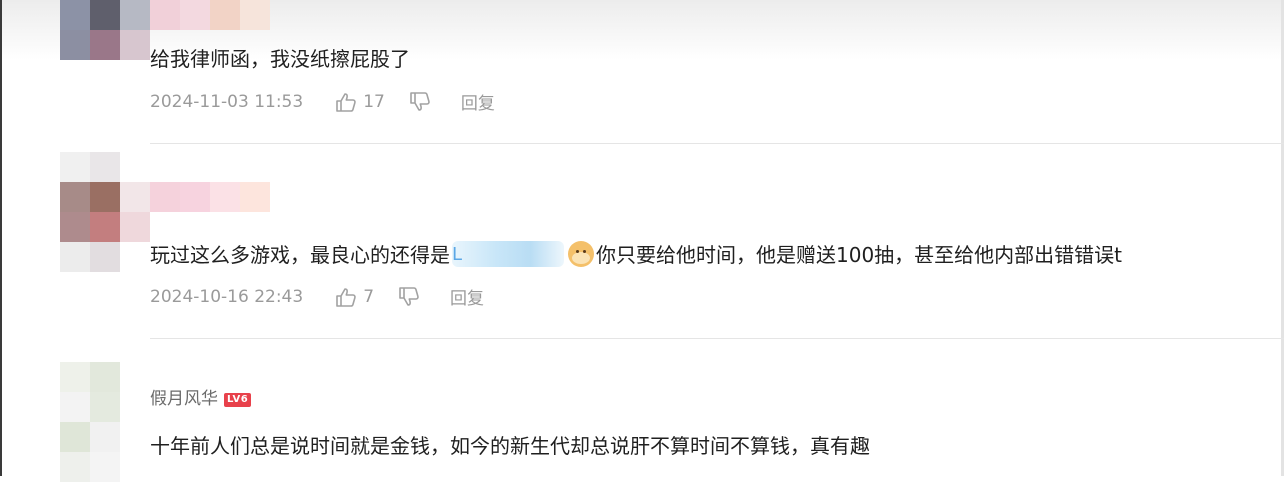 The image size is (1284, 482). Describe the element at coordinates (369, 296) in the screenshot. I see `like-count: 7` at that location.